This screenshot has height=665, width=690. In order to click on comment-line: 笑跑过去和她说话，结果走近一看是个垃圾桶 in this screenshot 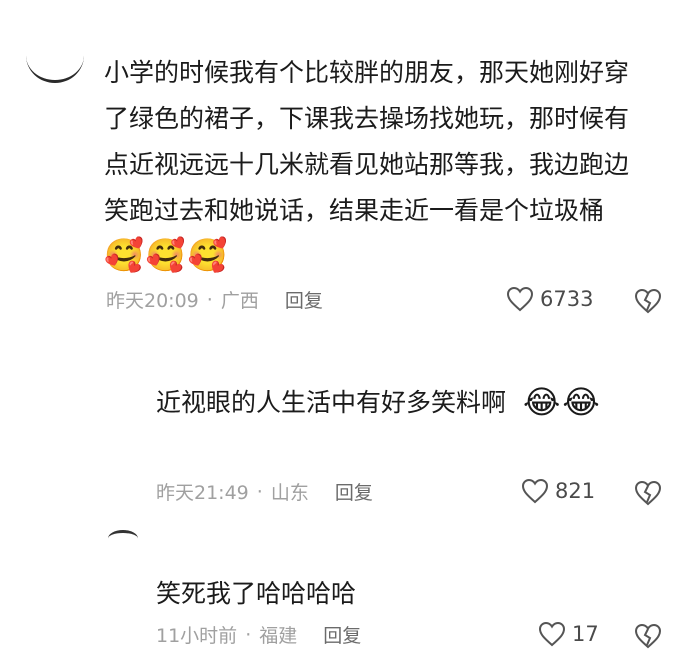, I will do `click(354, 210)`.